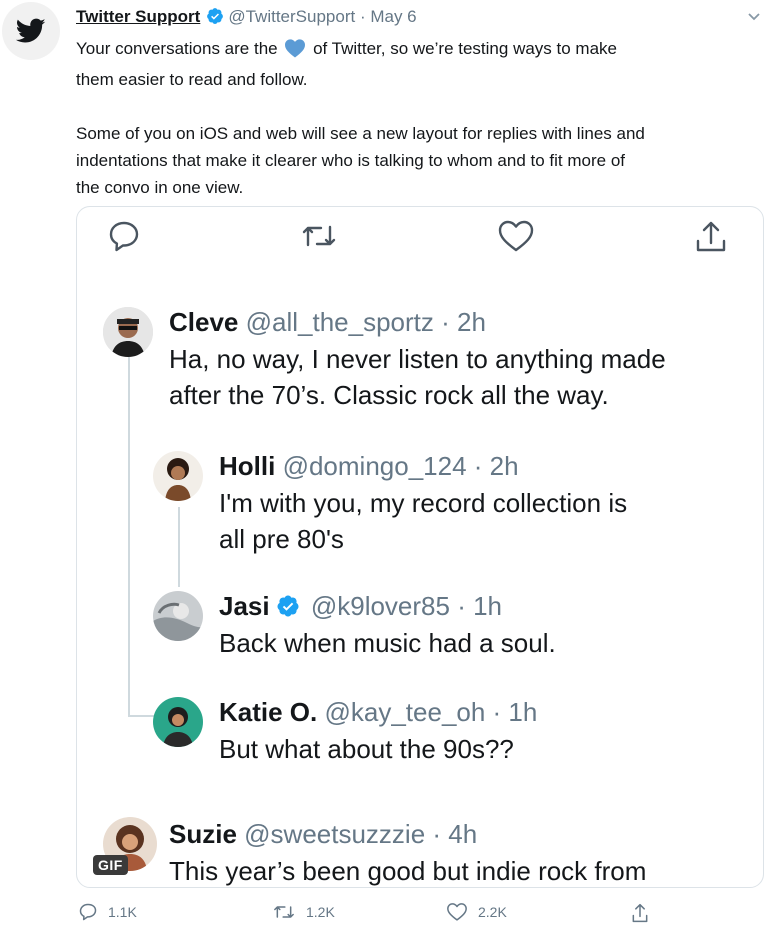 Image resolution: width=770 pixels, height=944 pixels. What do you see at coordinates (179, 547) in the screenshot?
I see `thread-line-holli` at bounding box center [179, 547].